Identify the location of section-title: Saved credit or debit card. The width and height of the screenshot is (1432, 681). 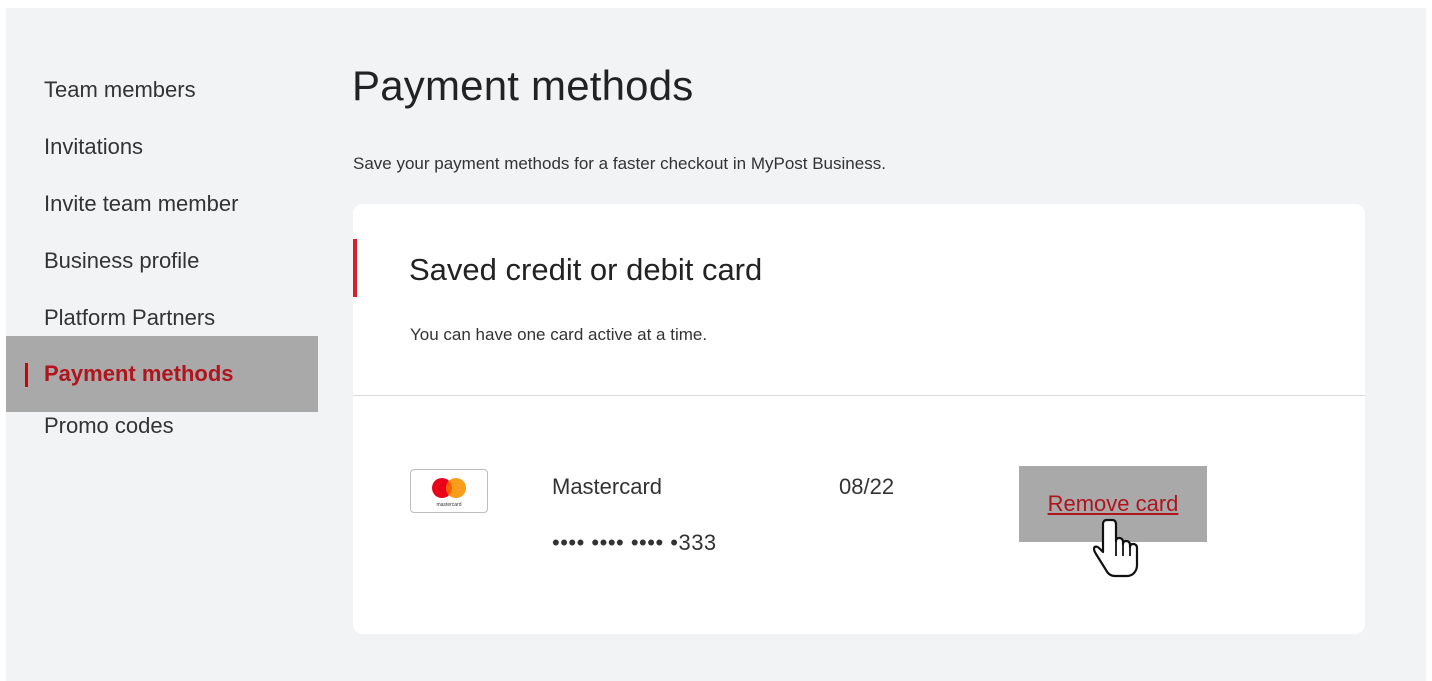
(586, 269).